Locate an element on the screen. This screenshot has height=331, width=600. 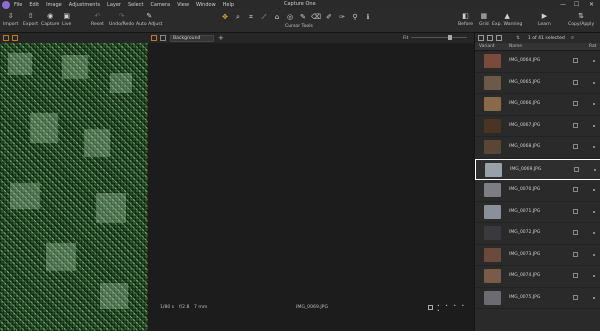
grid-button: ▦ Grid is located at coordinates (484, 19).